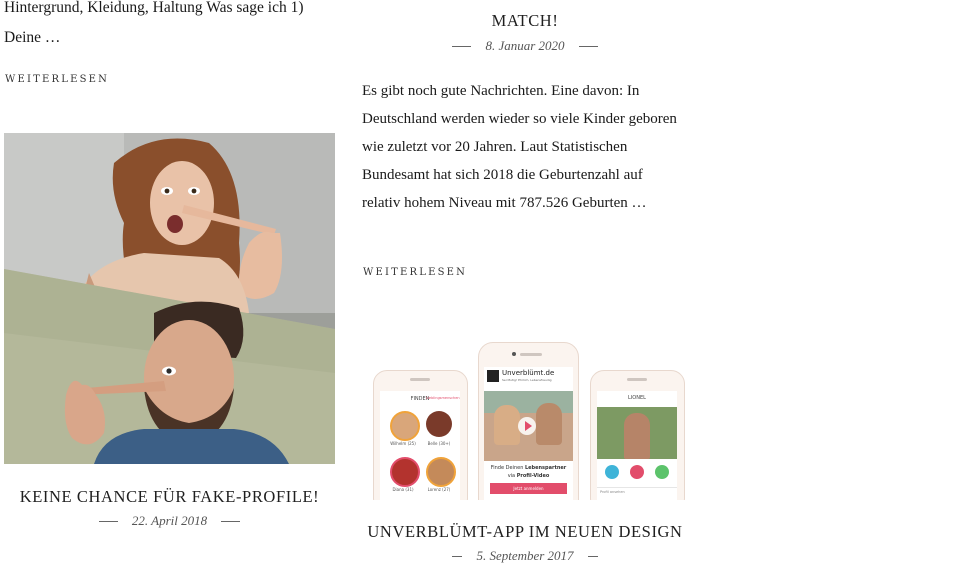 This screenshot has height=564, width=960. Describe the element at coordinates (637, 472) in the screenshot. I see `dislike-icon` at that location.